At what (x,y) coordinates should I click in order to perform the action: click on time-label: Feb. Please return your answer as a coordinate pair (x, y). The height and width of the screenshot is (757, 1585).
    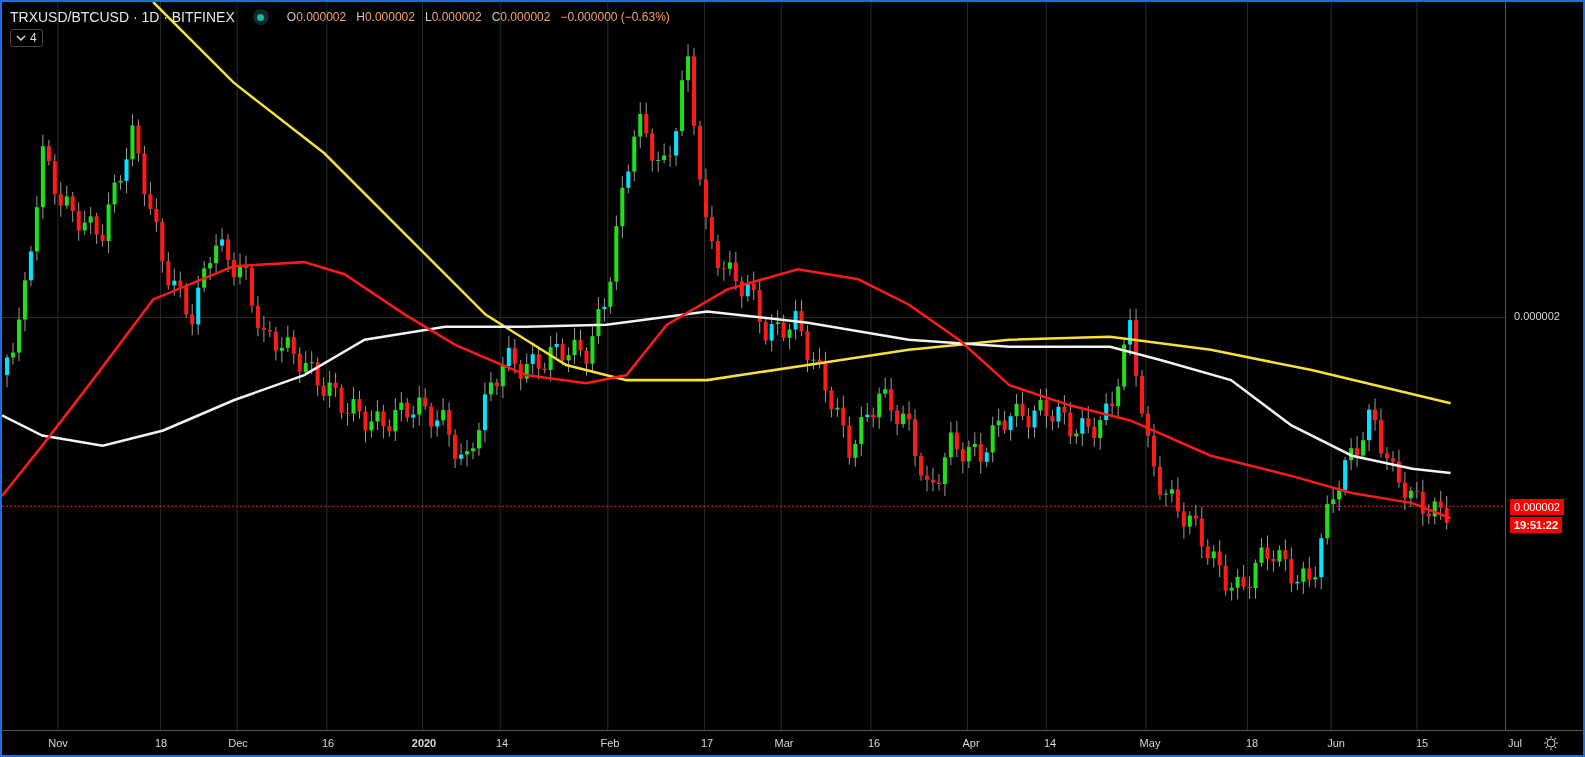
    Looking at the image, I should click on (610, 743).